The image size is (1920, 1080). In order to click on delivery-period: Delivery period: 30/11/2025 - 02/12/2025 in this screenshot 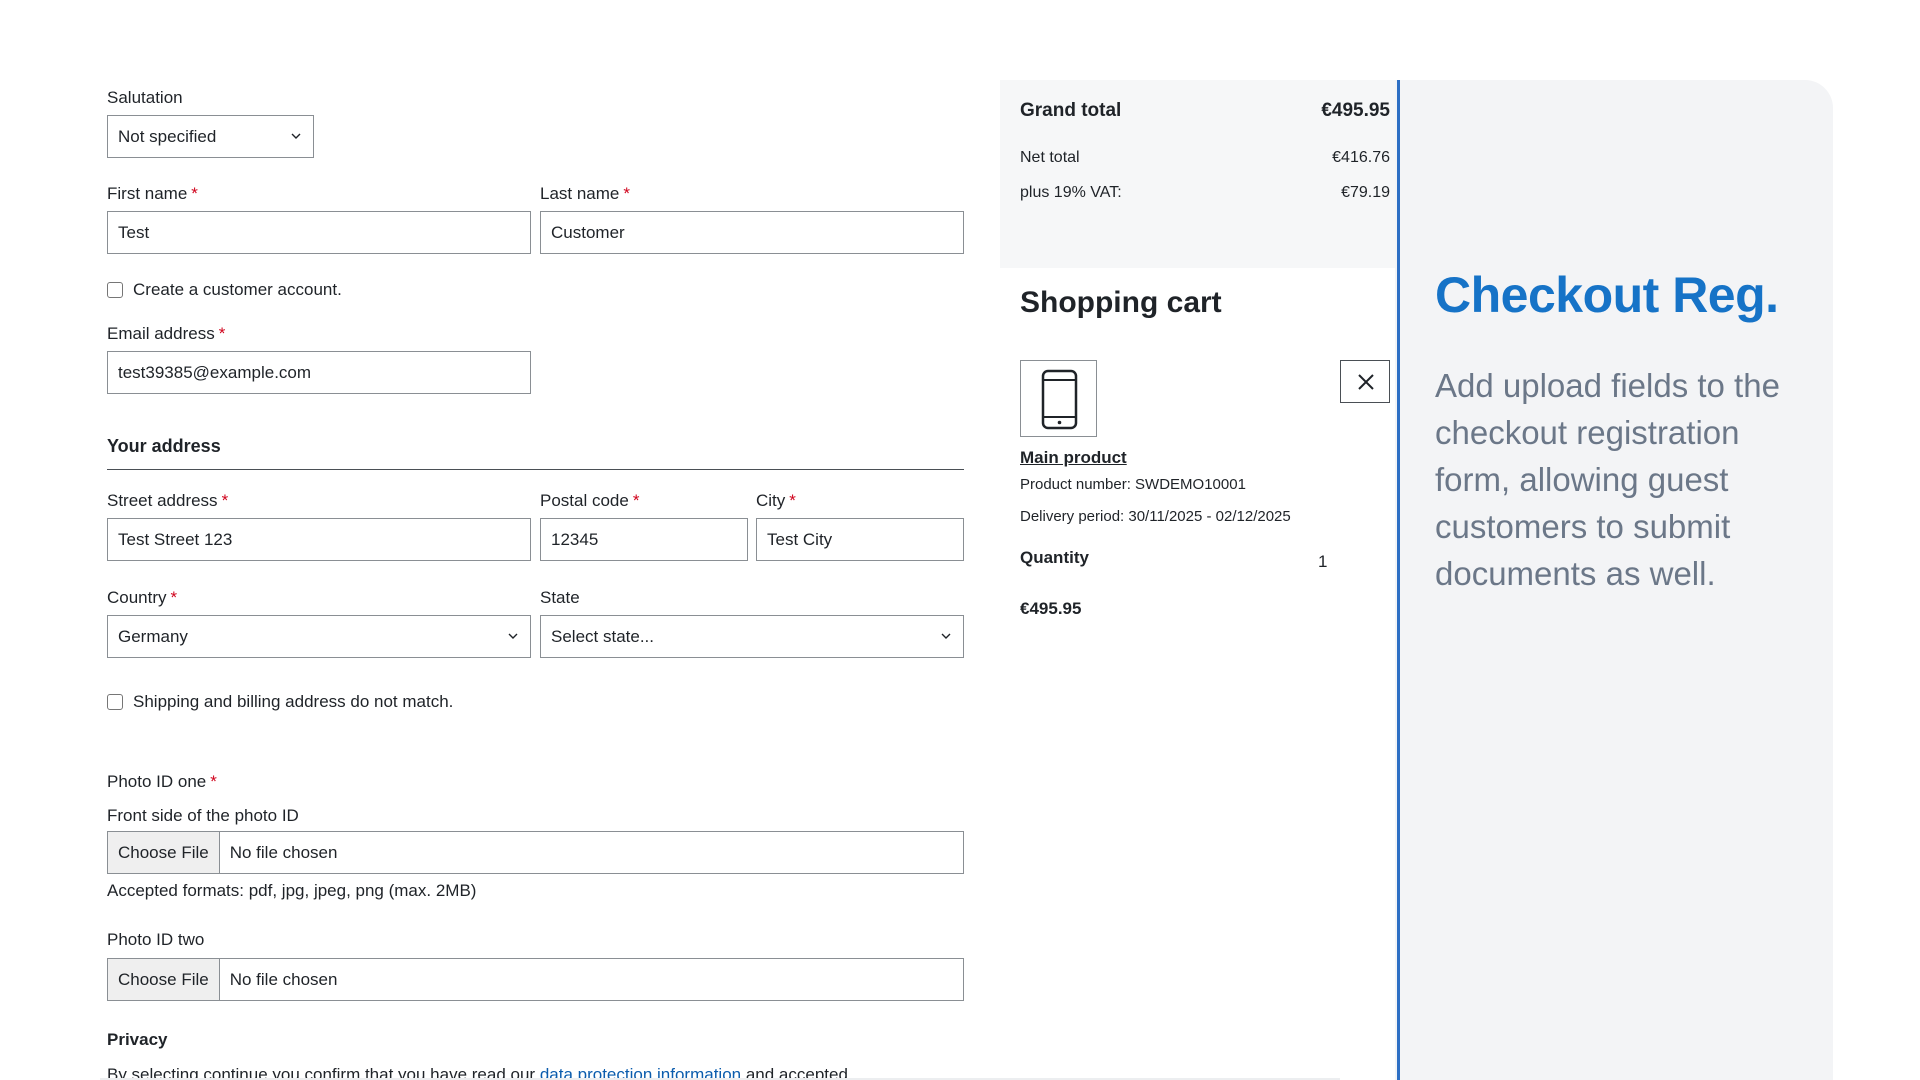, I will do `click(1155, 516)`.